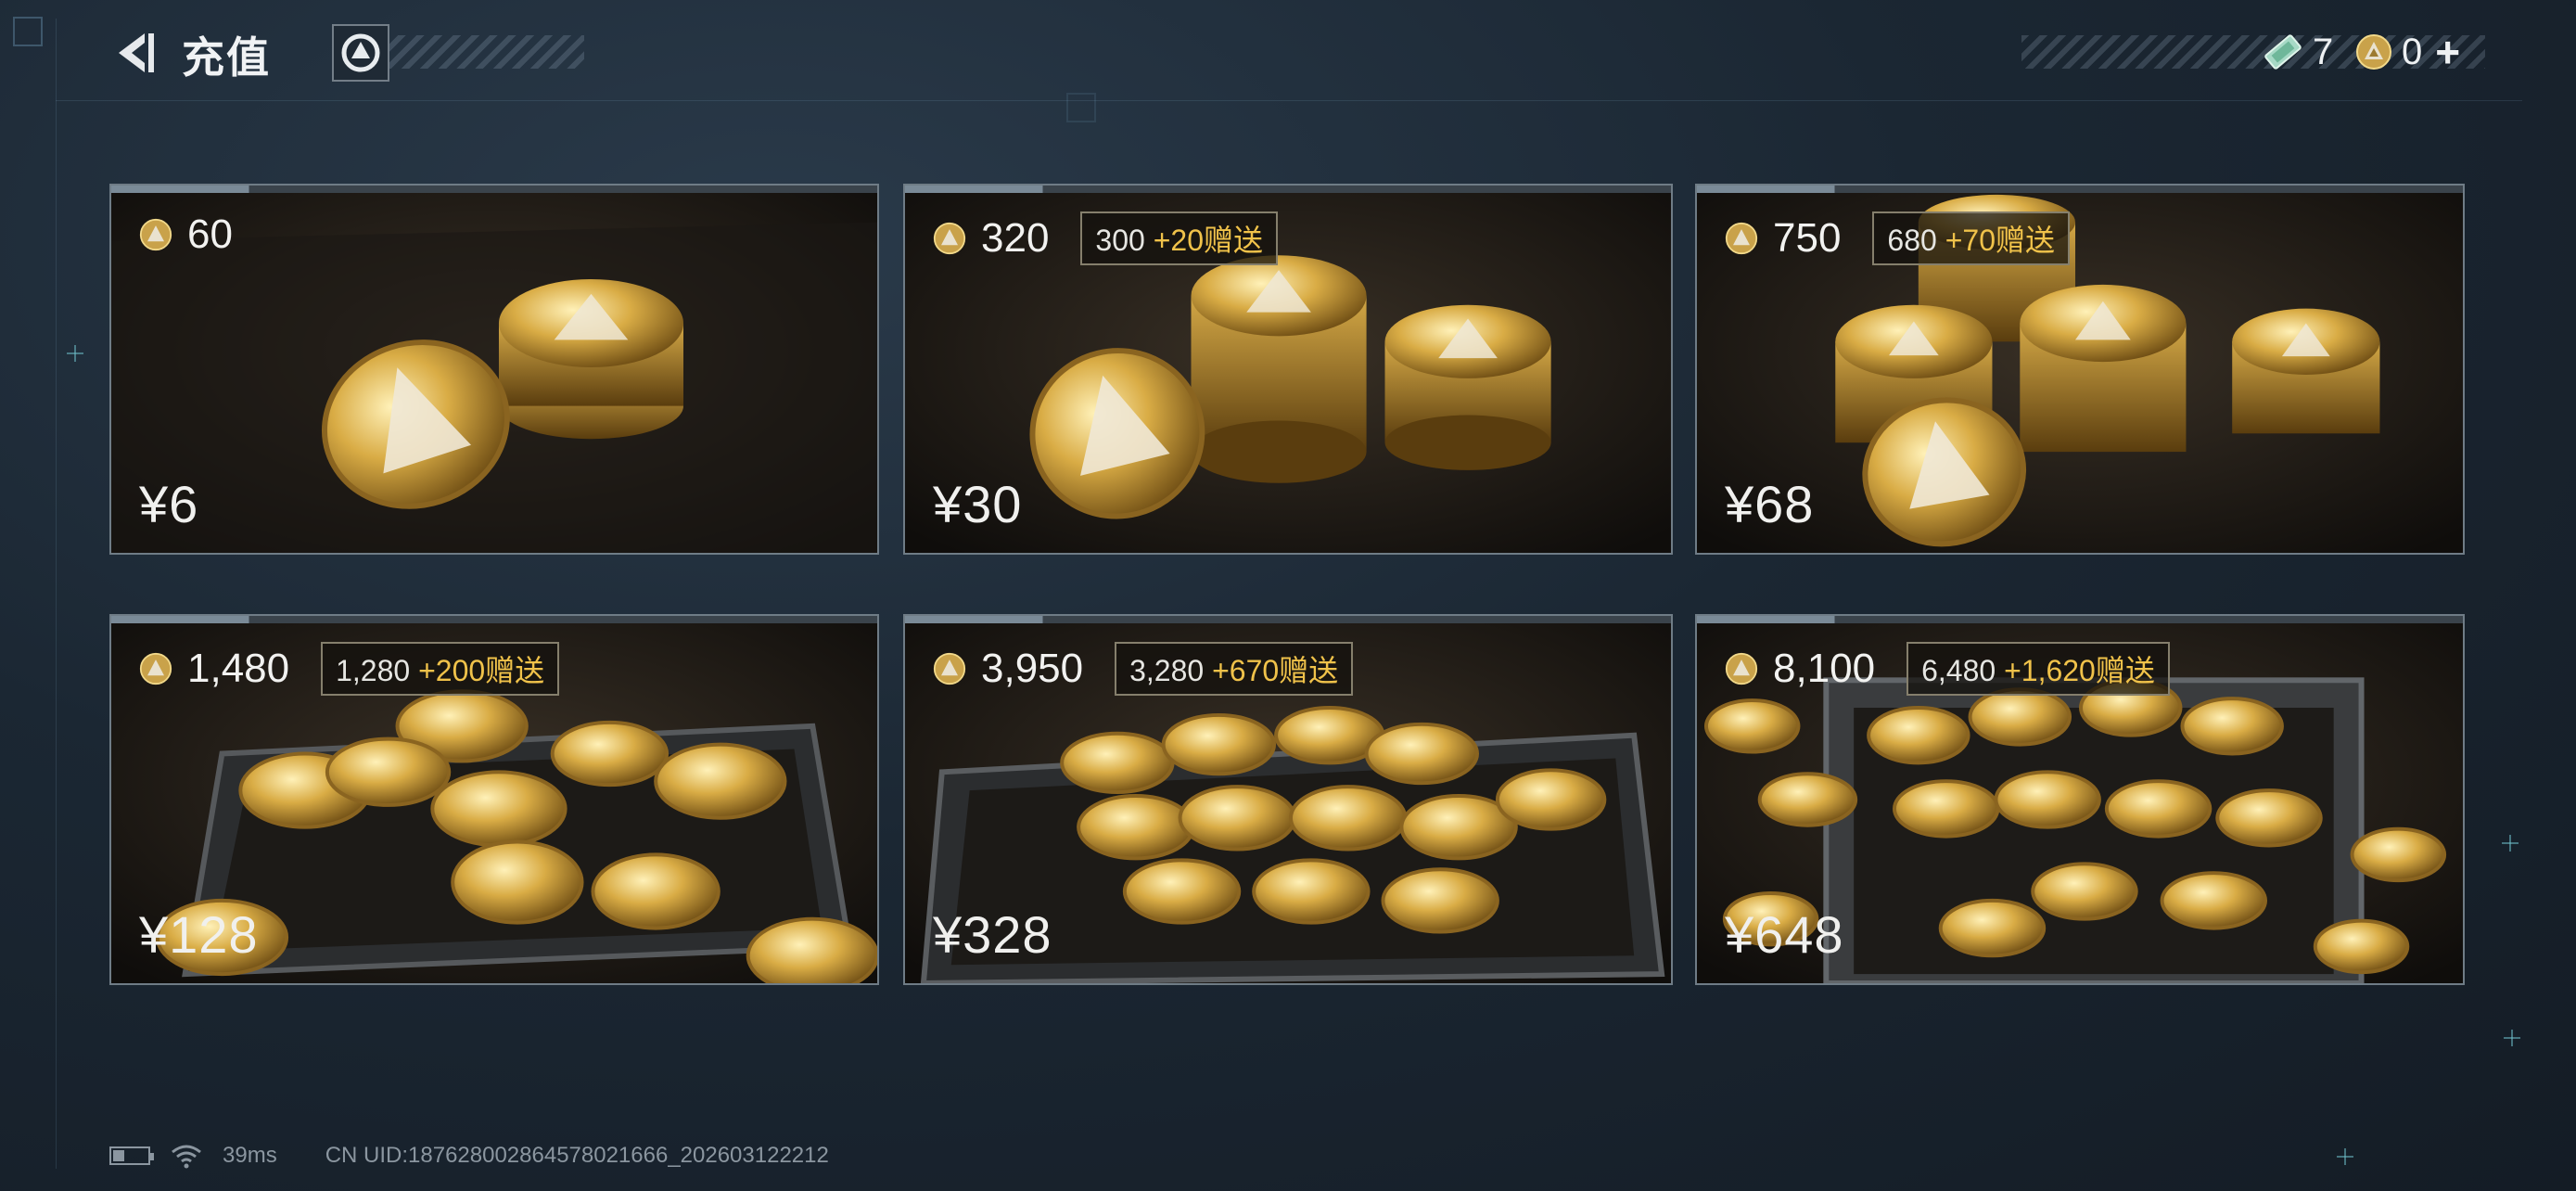 The width and height of the screenshot is (2576, 1191). Describe the element at coordinates (2079, 670) in the screenshot. I see `bonus-extra: +1,620赠送` at that location.